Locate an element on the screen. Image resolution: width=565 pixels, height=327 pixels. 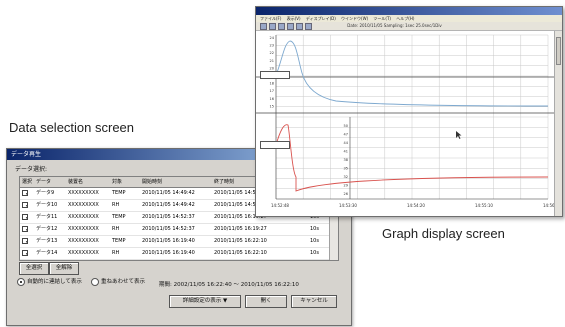
column-header: 選択 is located at coordinates (27, 182).